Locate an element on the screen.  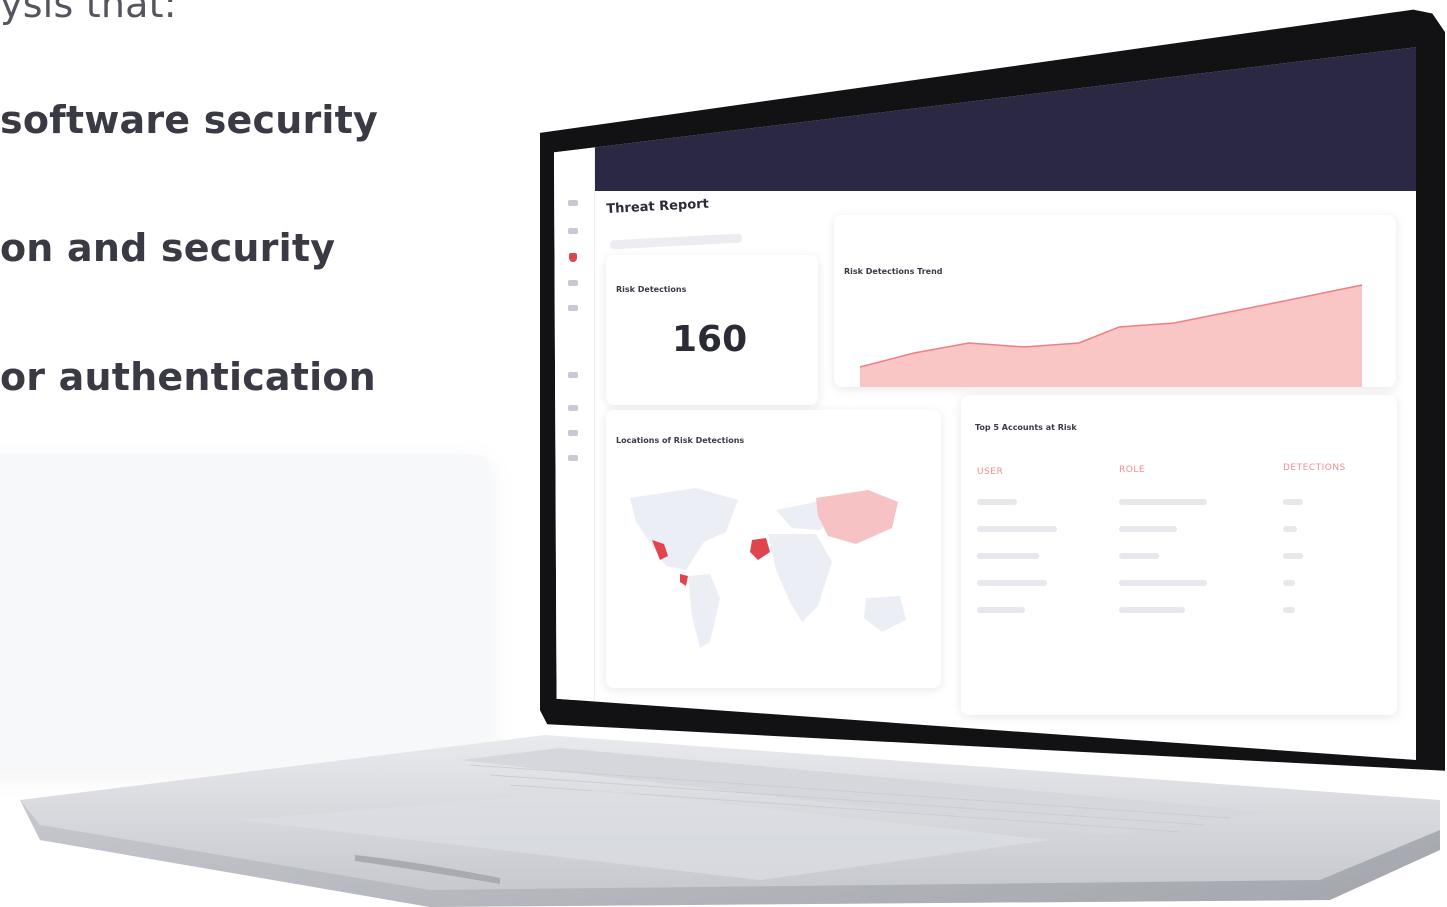
date-filter-bar is located at coordinates (676, 241).